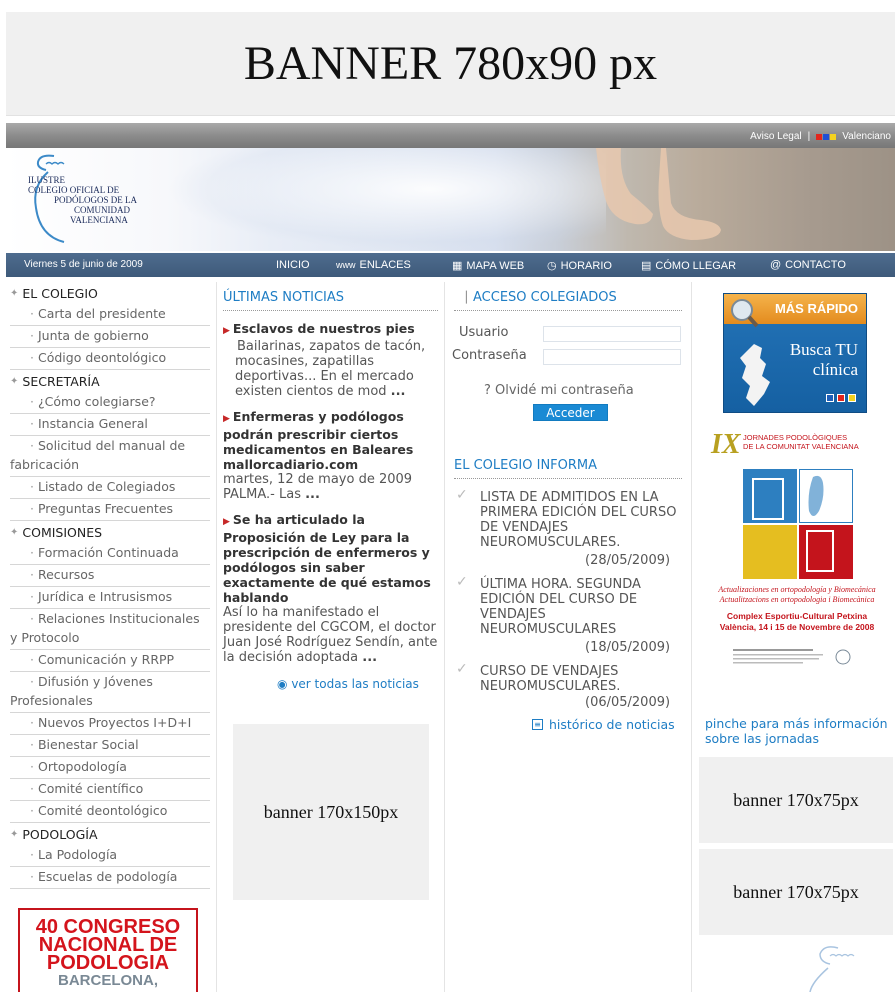 This screenshot has width=895, height=992. Describe the element at coordinates (612, 357) in the screenshot. I see `password-input` at that location.